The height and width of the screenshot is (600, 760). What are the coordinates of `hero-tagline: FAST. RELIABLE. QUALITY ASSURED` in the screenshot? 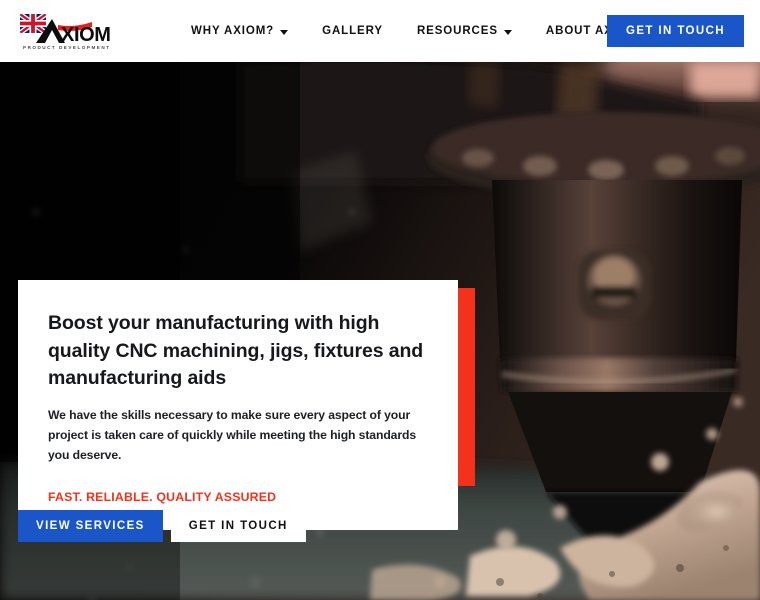 It's located at (162, 497).